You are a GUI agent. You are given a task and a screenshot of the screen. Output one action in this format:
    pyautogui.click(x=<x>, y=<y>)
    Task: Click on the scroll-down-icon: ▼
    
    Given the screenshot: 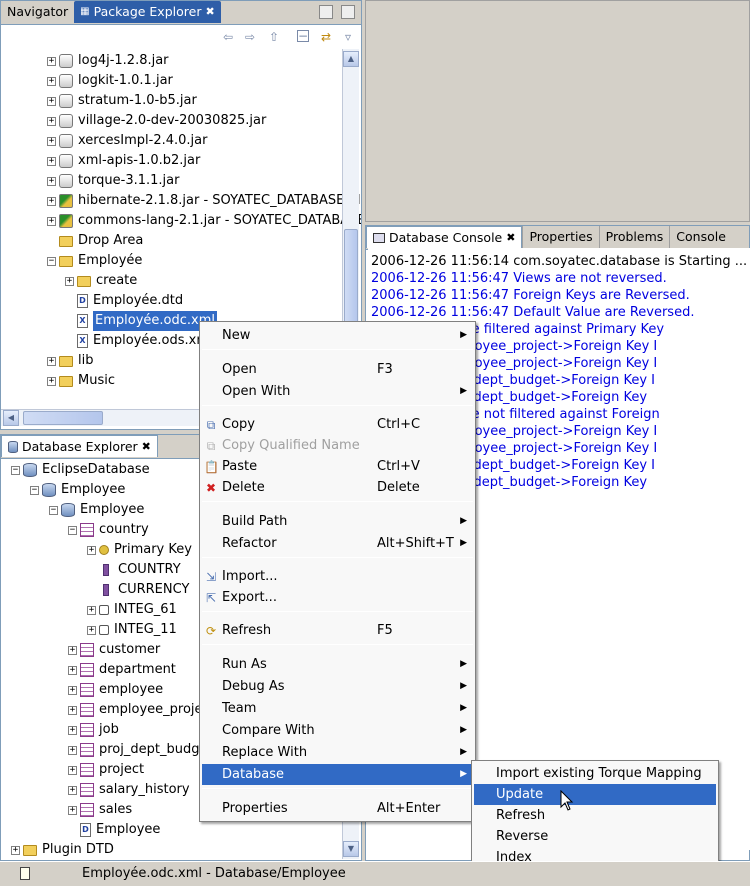 What is the action you would take?
    pyautogui.click(x=351, y=849)
    